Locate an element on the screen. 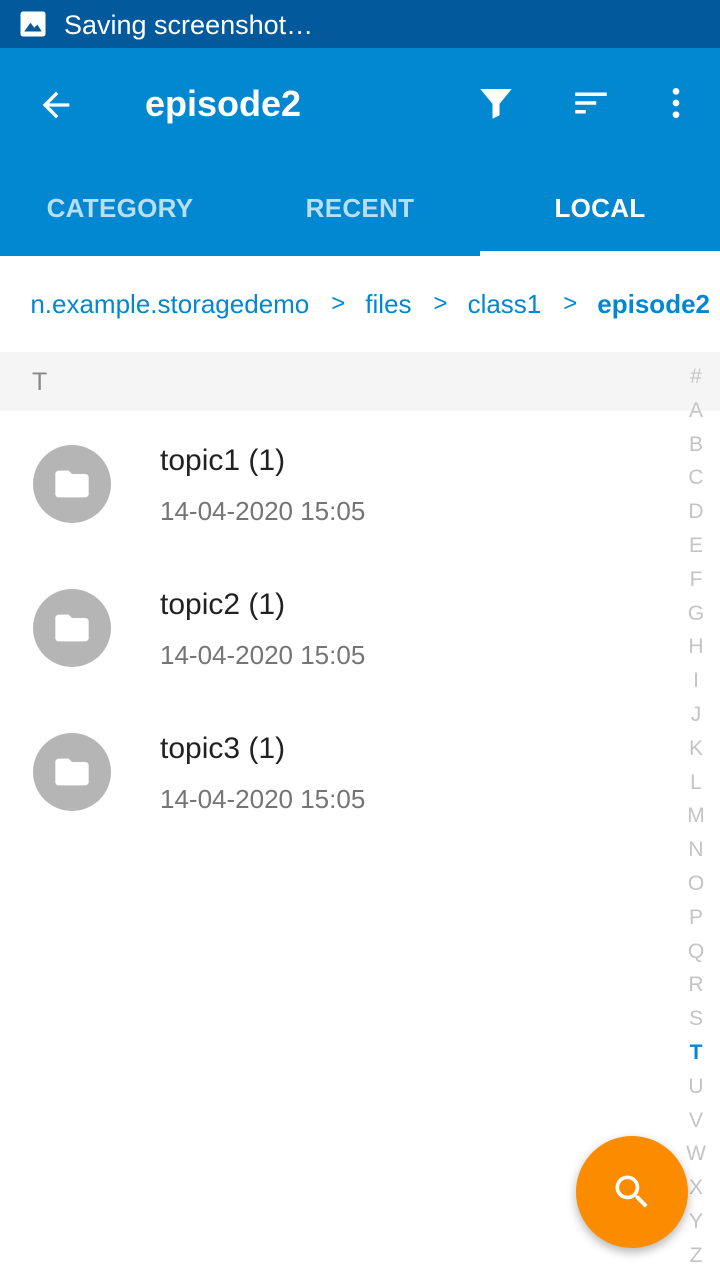 The width and height of the screenshot is (720, 1280). alphabet-index-letter: V is located at coordinates (696, 1121).